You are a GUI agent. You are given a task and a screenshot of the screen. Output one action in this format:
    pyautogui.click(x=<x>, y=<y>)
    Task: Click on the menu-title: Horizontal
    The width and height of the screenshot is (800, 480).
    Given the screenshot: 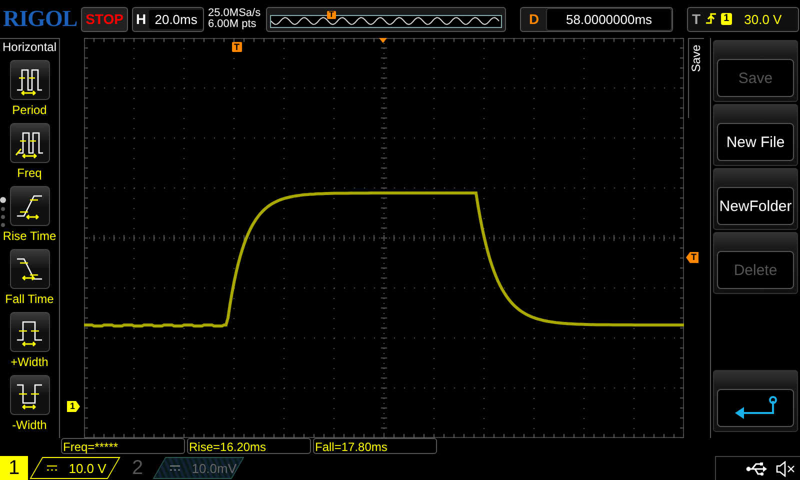 What is the action you would take?
    pyautogui.click(x=29, y=47)
    